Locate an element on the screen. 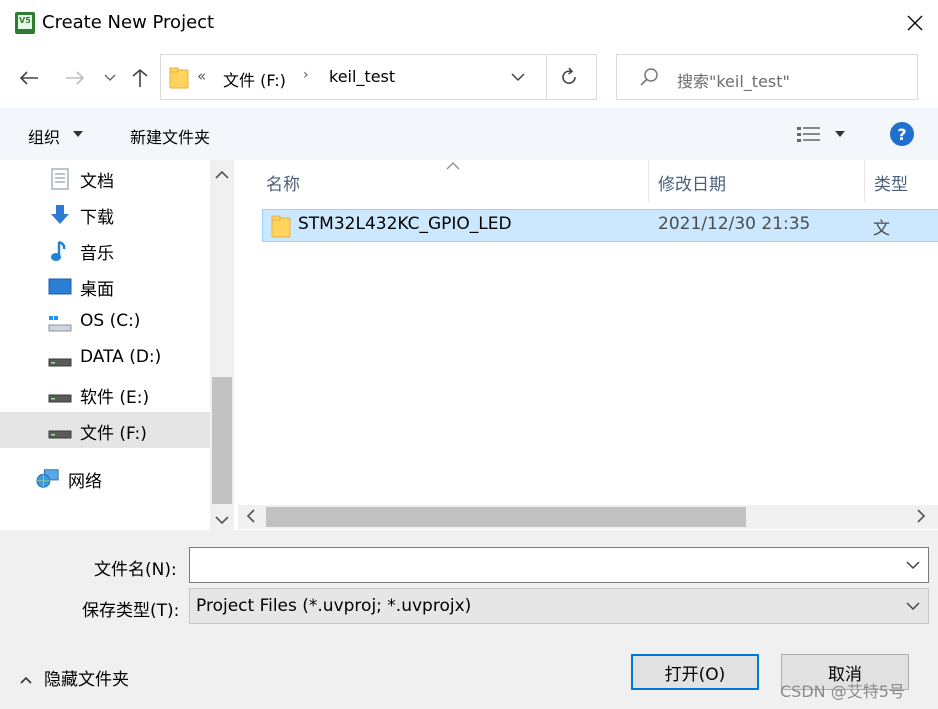 This screenshot has height=709, width=938. address-bar: « 文件 (F:) › keil_test is located at coordinates (378, 77).